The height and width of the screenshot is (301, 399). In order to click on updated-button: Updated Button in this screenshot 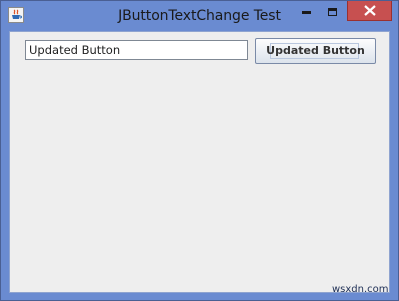, I will do `click(315, 51)`.